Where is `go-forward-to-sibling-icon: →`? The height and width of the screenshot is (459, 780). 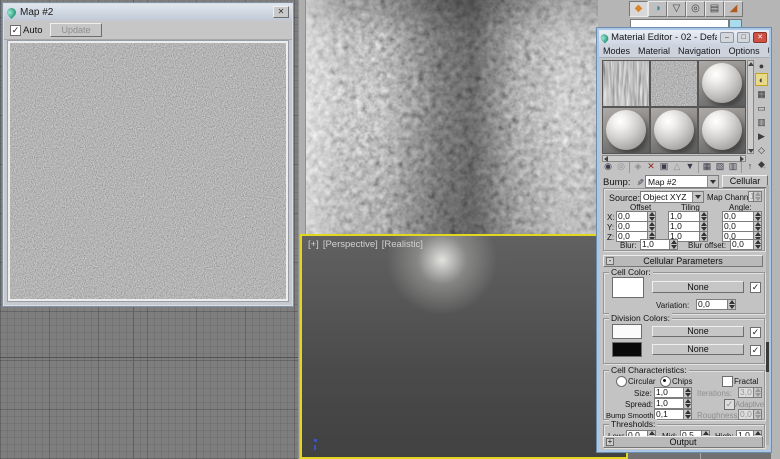 go-forward-to-sibling-icon: → is located at coordinates (763, 167).